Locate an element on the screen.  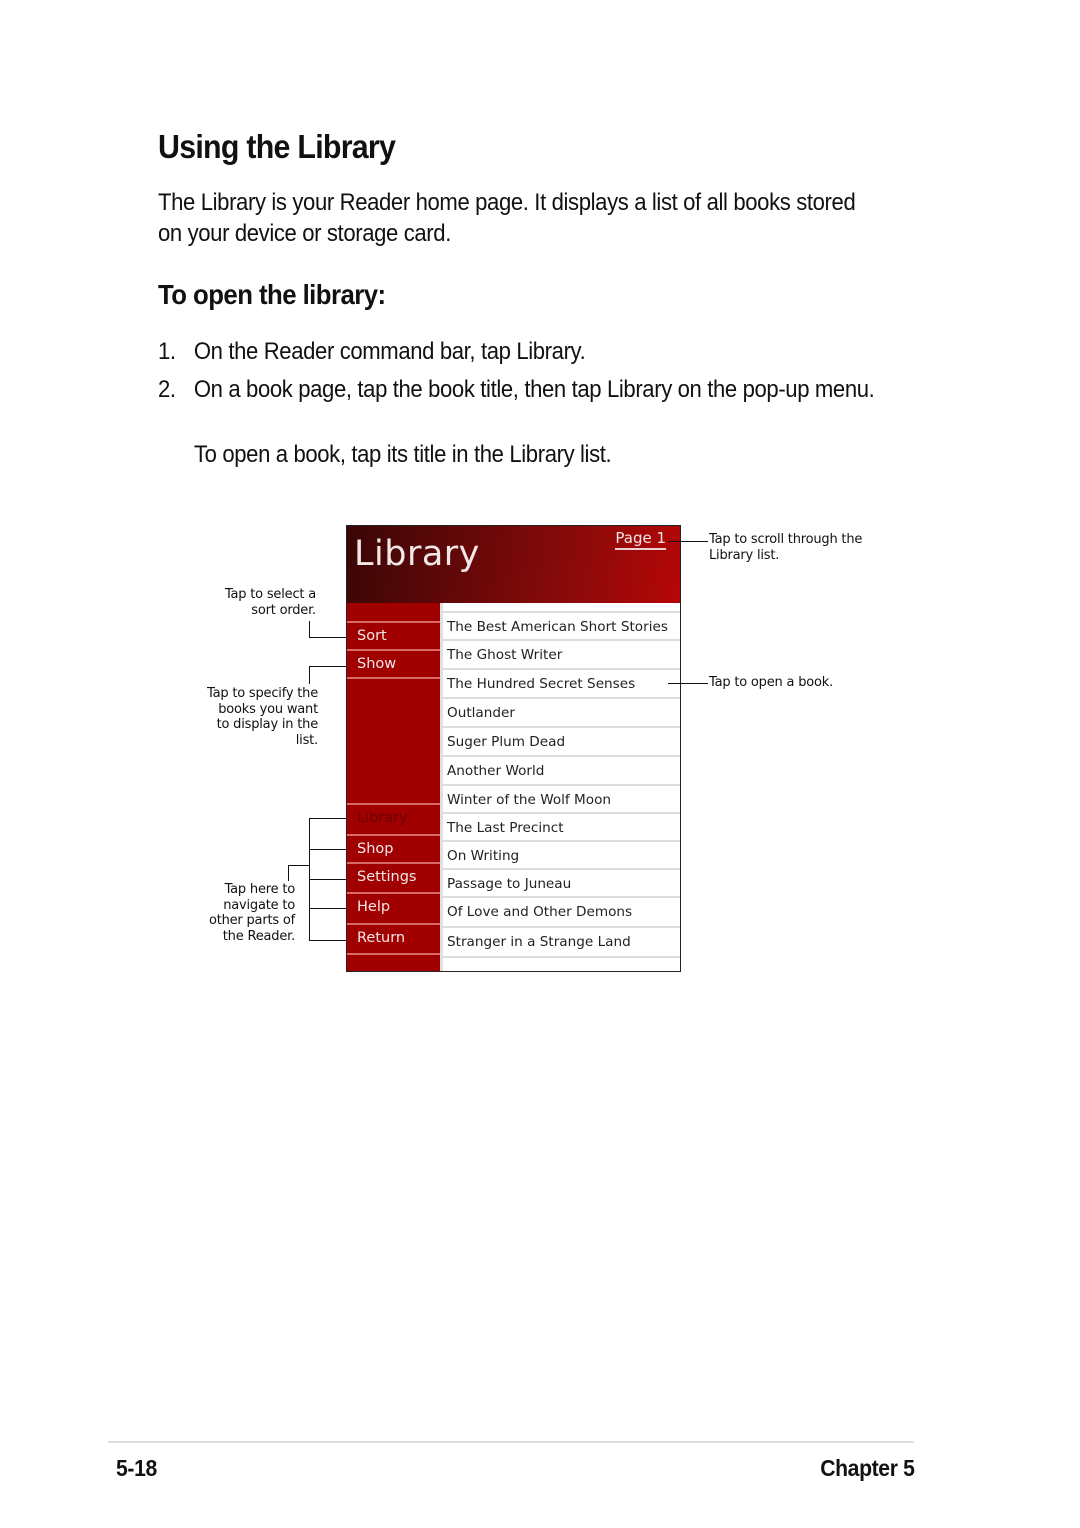
library-title: Library is located at coordinates (417, 554).